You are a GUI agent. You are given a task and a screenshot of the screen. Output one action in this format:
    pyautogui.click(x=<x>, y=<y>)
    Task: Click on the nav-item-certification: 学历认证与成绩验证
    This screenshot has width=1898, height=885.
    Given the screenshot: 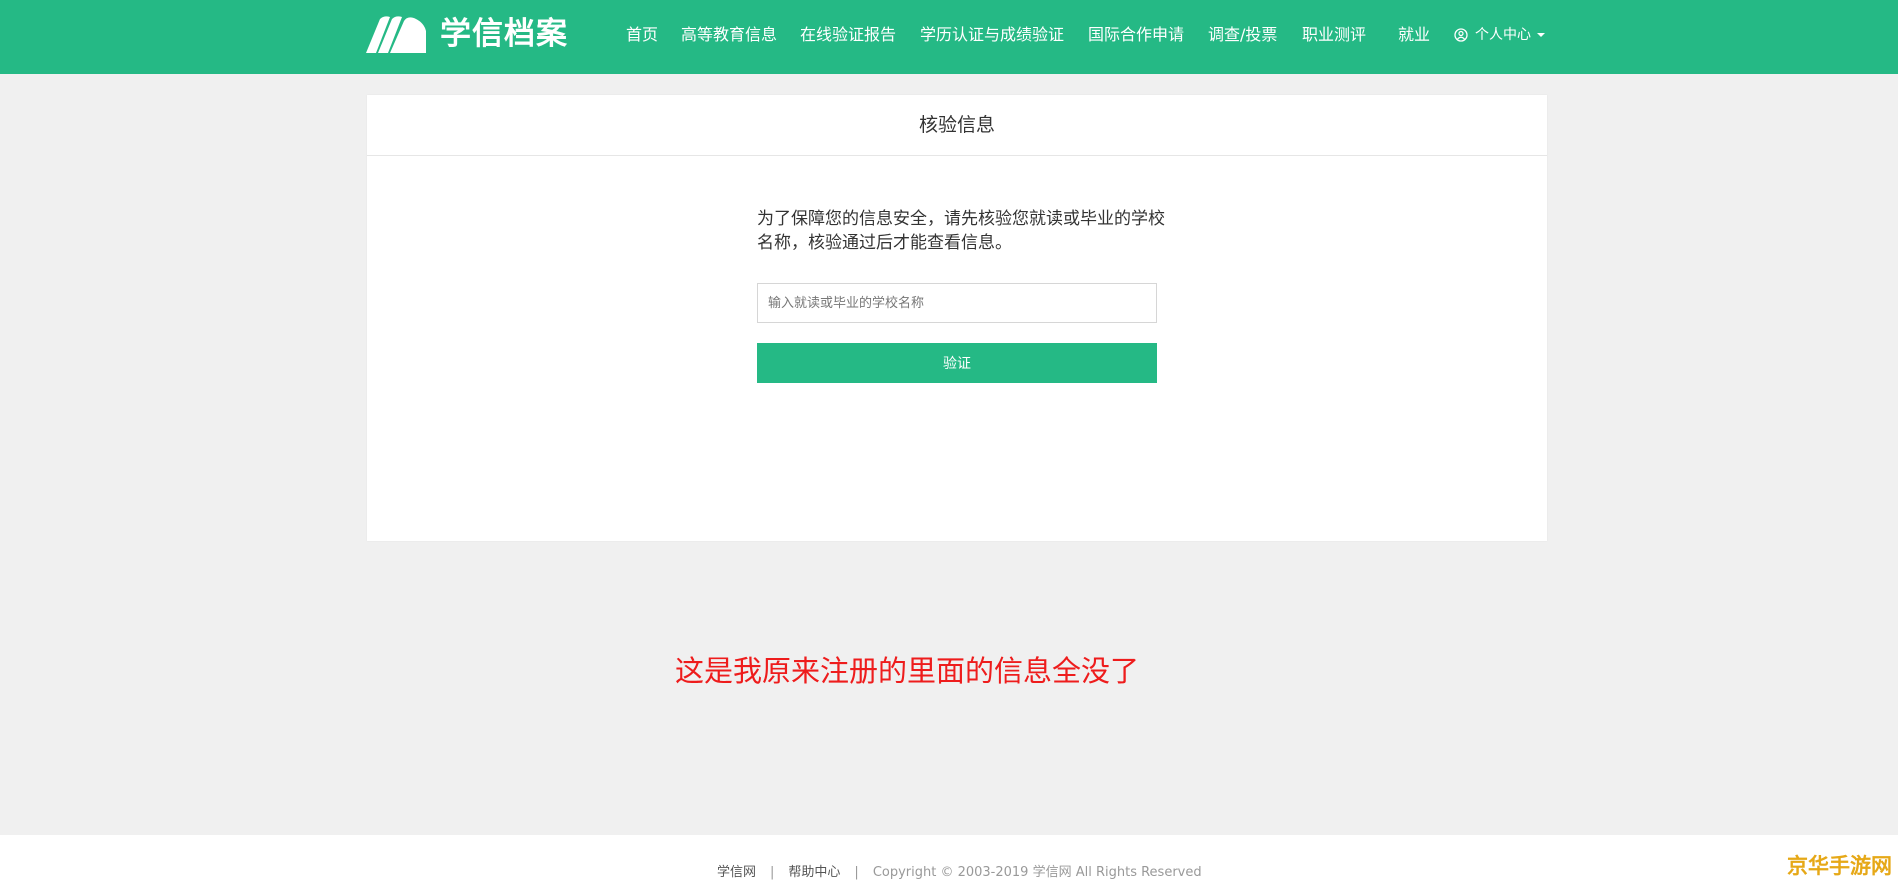 What is the action you would take?
    pyautogui.click(x=992, y=35)
    